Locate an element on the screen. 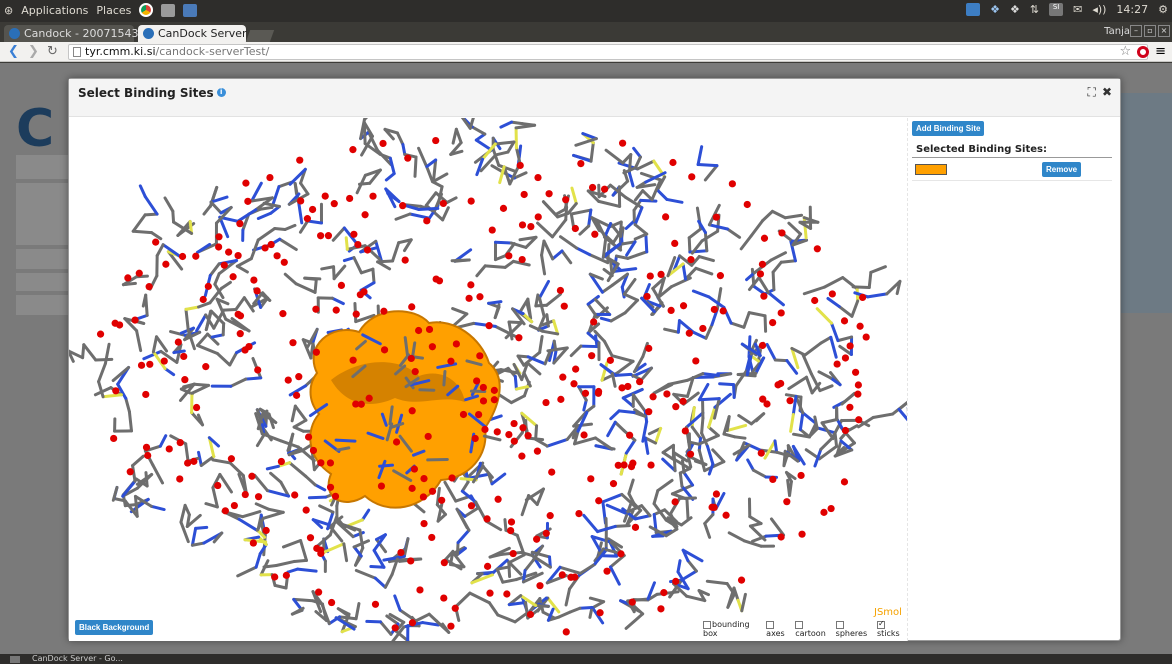  close-window-icon: × is located at coordinates (1164, 31).